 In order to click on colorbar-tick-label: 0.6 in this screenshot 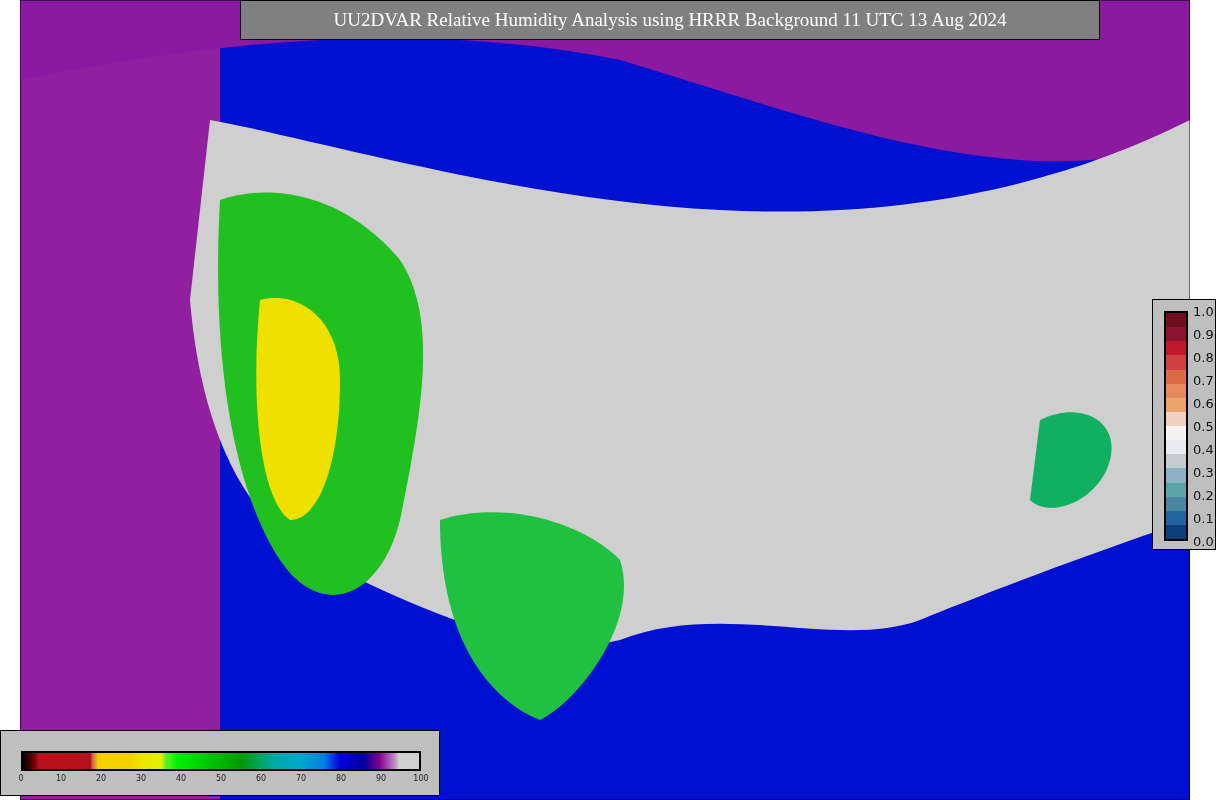, I will do `click(1203, 403)`.